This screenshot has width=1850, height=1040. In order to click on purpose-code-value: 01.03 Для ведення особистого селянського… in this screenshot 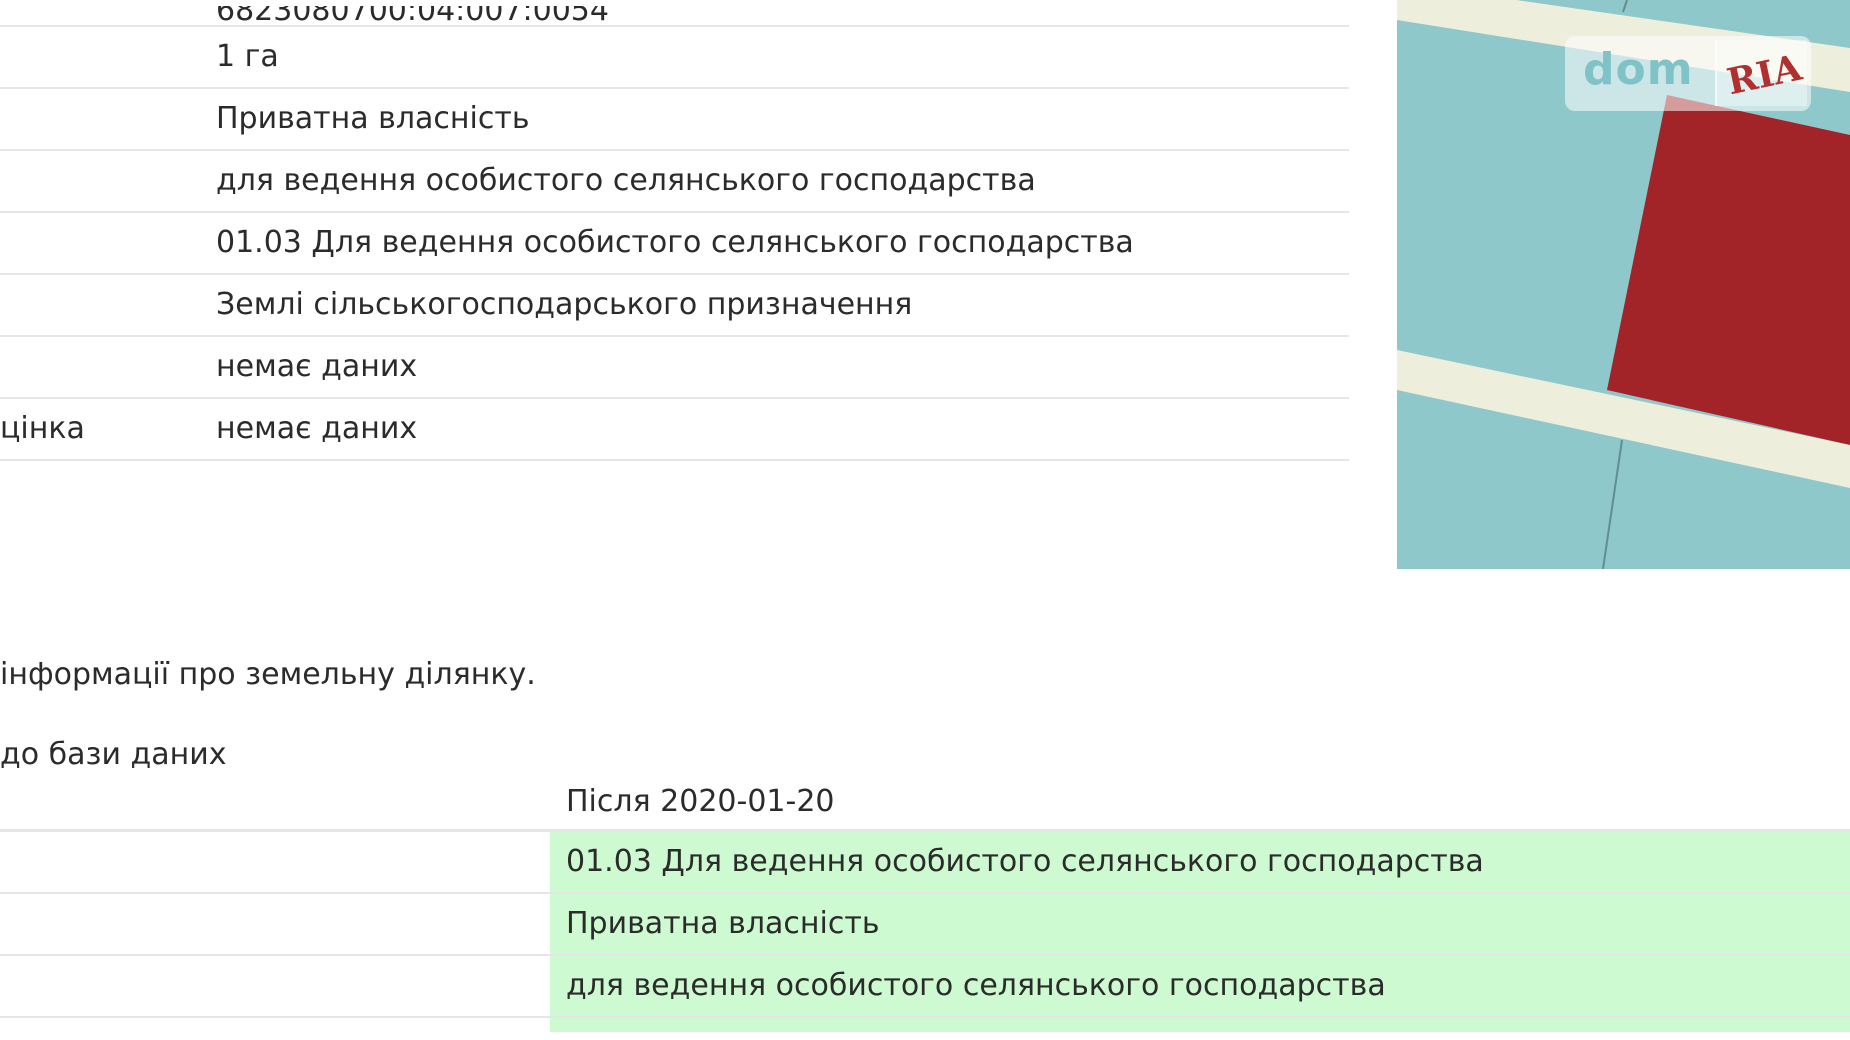, I will do `click(675, 242)`.